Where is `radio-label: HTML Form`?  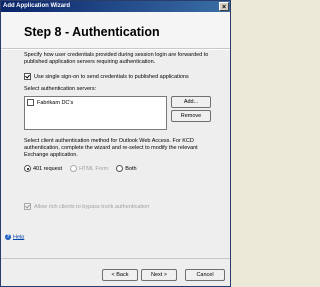 radio-label: HTML Form is located at coordinates (94, 168).